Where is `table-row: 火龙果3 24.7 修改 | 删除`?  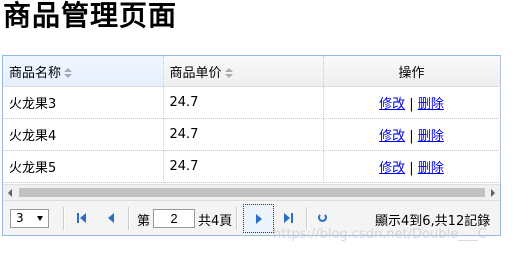 table-row: 火龙果3 24.7 修改 | 删除 is located at coordinates (252, 102).